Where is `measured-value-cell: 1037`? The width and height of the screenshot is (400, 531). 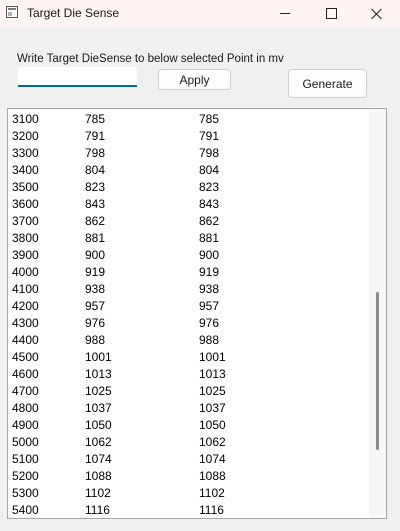
measured-value-cell: 1037 is located at coordinates (98, 408).